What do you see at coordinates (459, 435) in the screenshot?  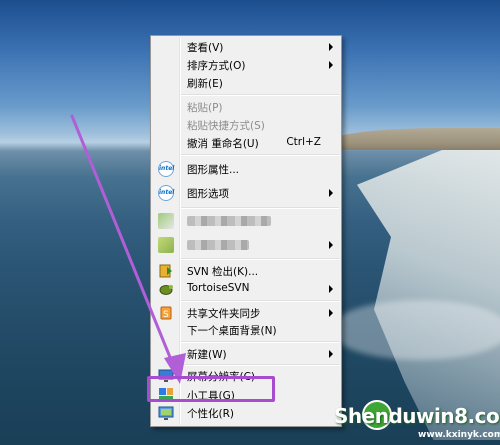 I see `watermark-url: www.kxinyk.com` at bounding box center [459, 435].